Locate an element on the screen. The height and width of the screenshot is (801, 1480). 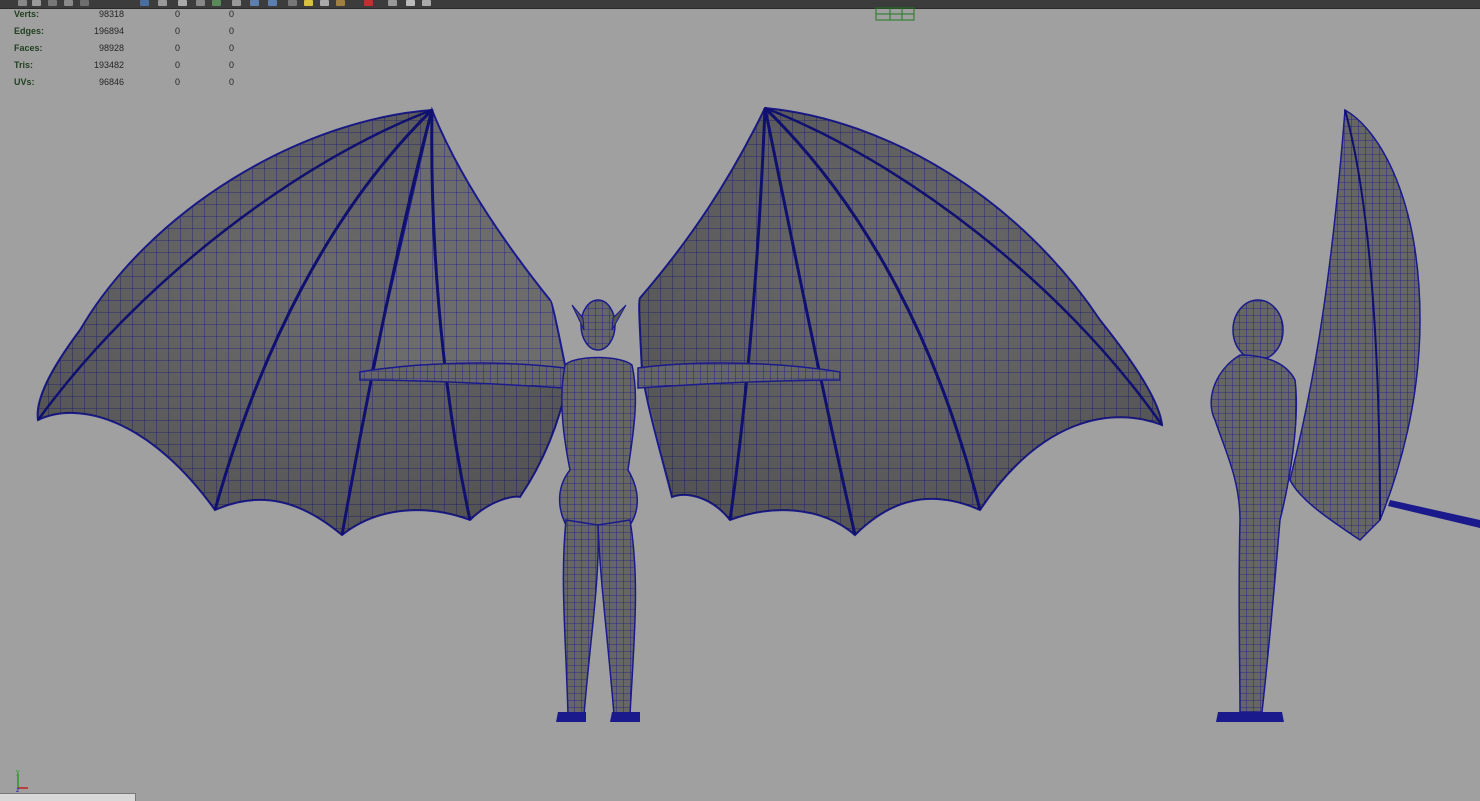
axis-z-label: z is located at coordinates (18, 789).